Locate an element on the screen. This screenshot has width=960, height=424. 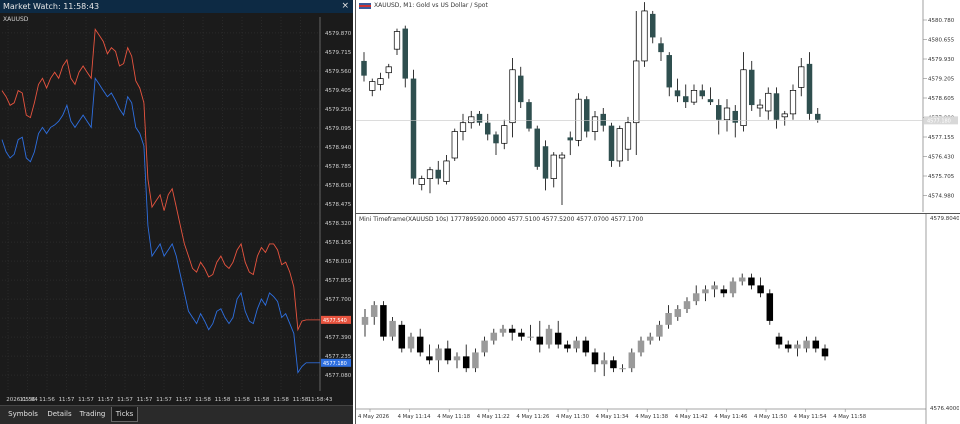
price-tick-label: 4579.930 is located at coordinates (941, 60).